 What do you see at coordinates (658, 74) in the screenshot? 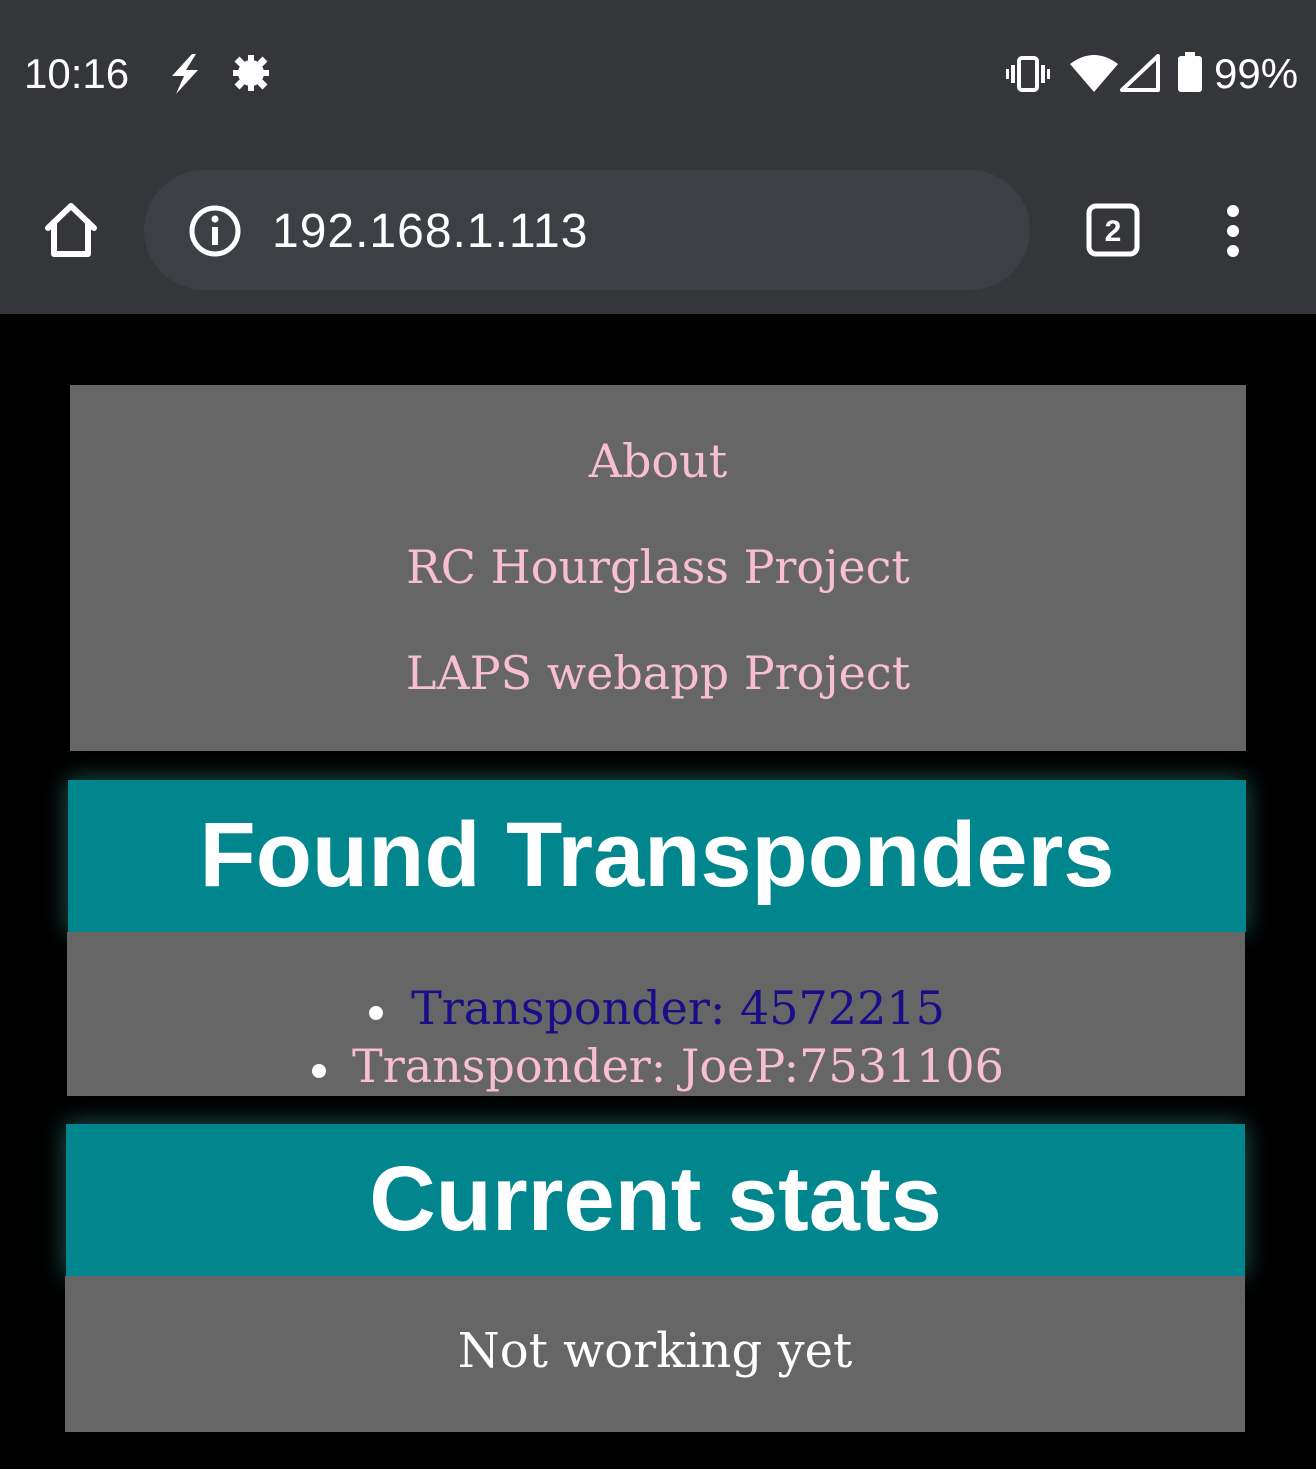
I see `status-bar: 10:16 99%` at bounding box center [658, 74].